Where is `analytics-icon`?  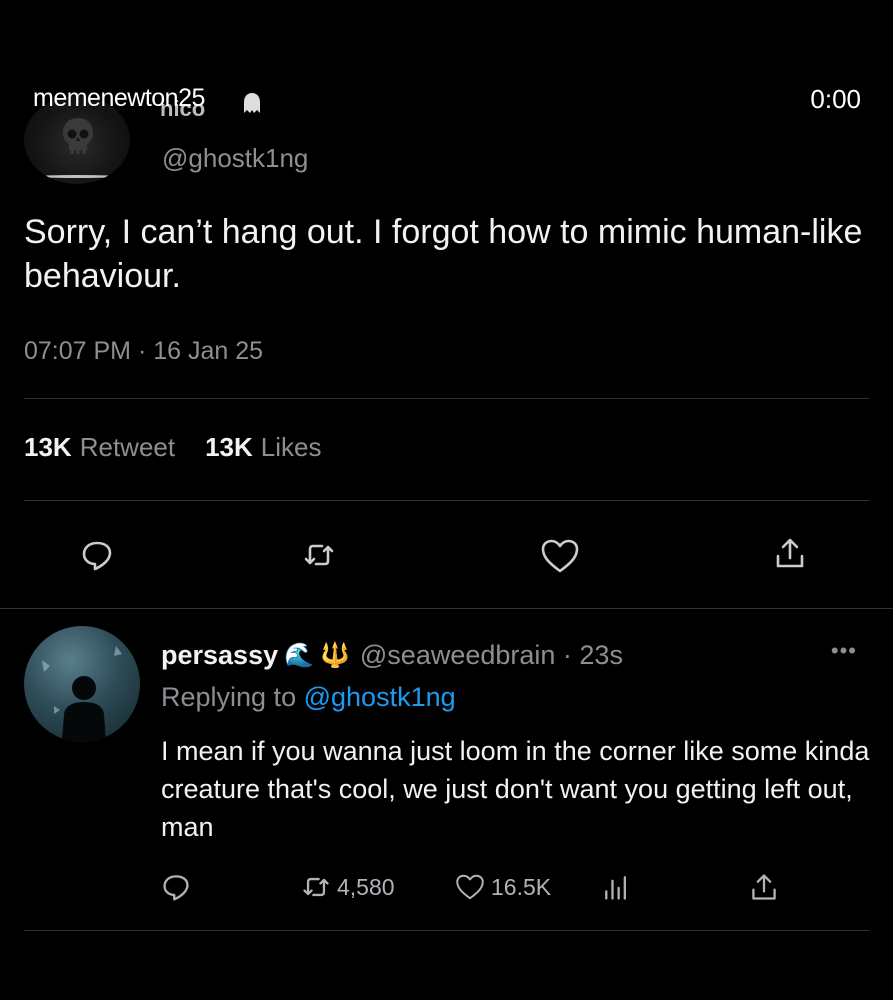 analytics-icon is located at coordinates (615, 888).